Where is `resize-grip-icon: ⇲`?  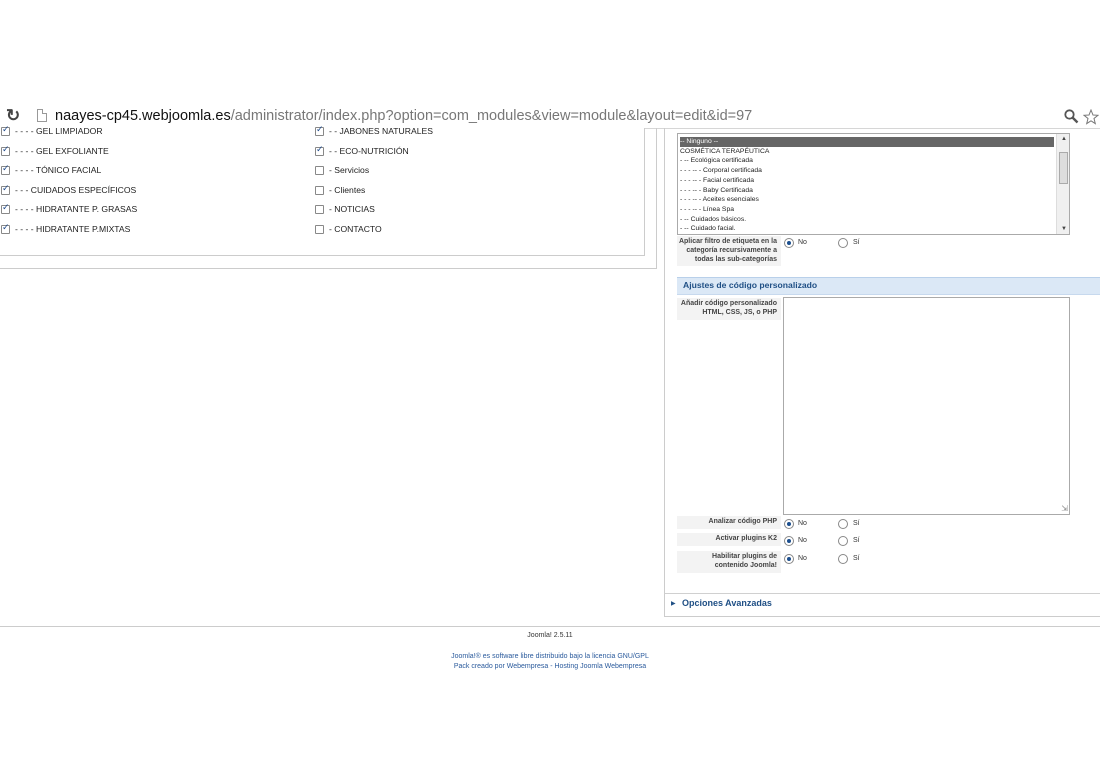
resize-grip-icon: ⇲ is located at coordinates (1064, 509).